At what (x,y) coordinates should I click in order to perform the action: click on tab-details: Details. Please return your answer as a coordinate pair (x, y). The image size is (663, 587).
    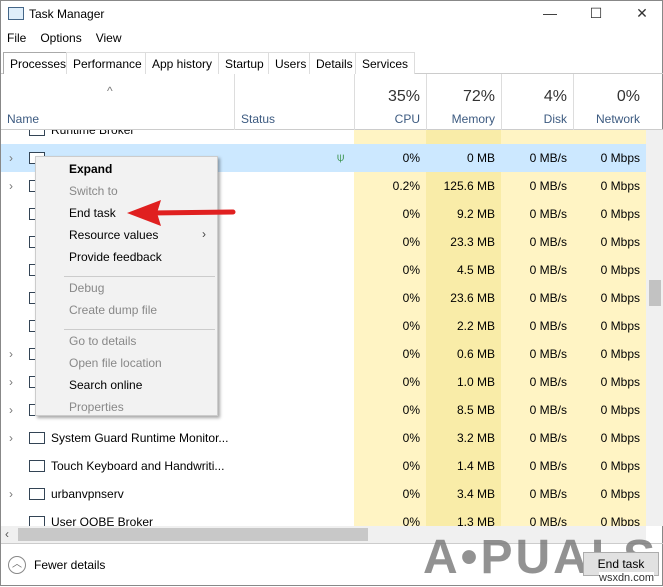
    Looking at the image, I should click on (334, 63).